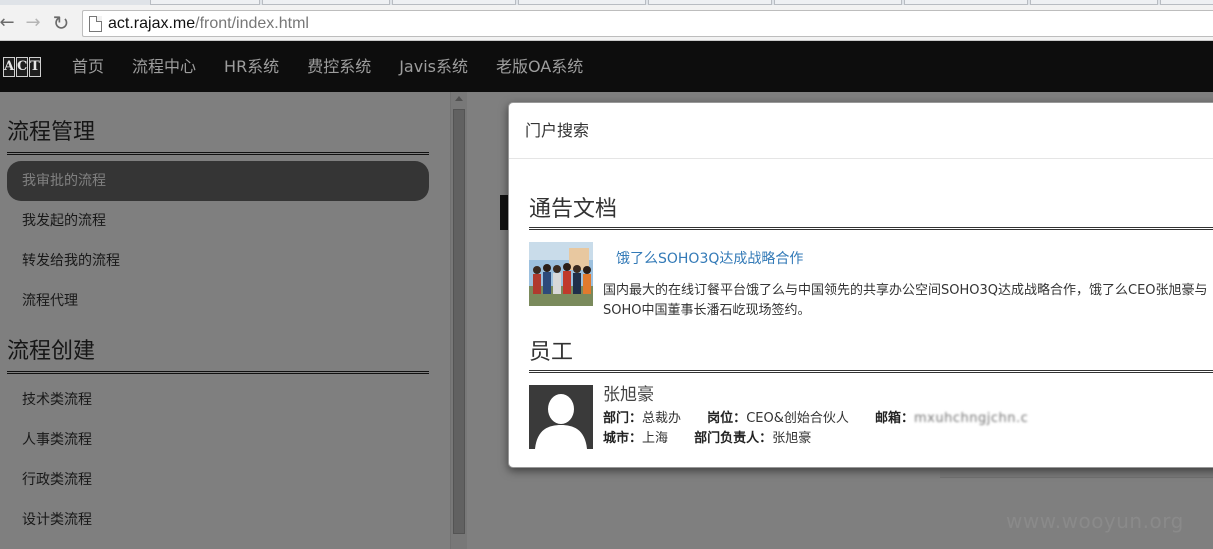 This screenshot has width=1213, height=549. I want to click on position-label: 岗位：, so click(727, 418).